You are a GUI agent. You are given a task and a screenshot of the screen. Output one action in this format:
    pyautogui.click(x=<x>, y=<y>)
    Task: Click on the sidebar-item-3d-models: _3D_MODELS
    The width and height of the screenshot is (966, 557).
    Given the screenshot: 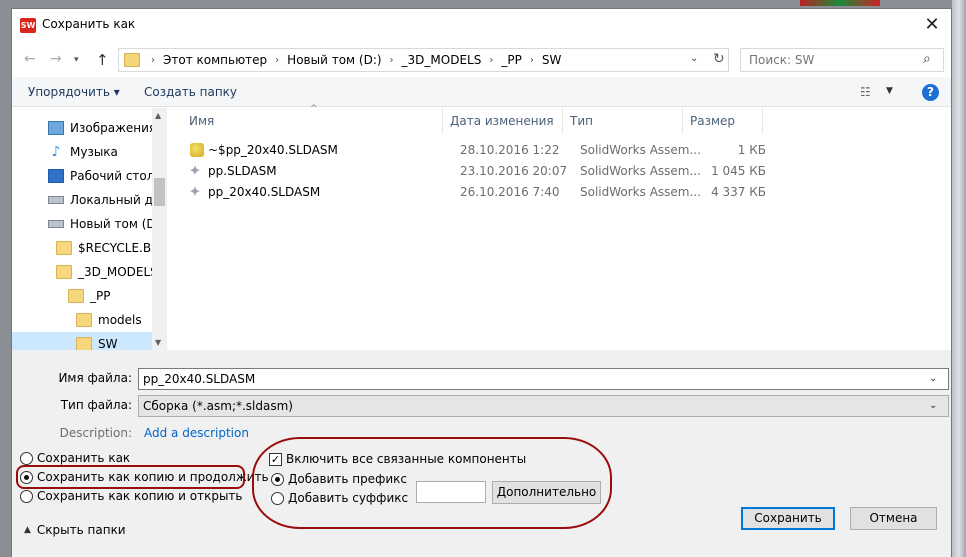 What is the action you would take?
    pyautogui.click(x=111, y=272)
    